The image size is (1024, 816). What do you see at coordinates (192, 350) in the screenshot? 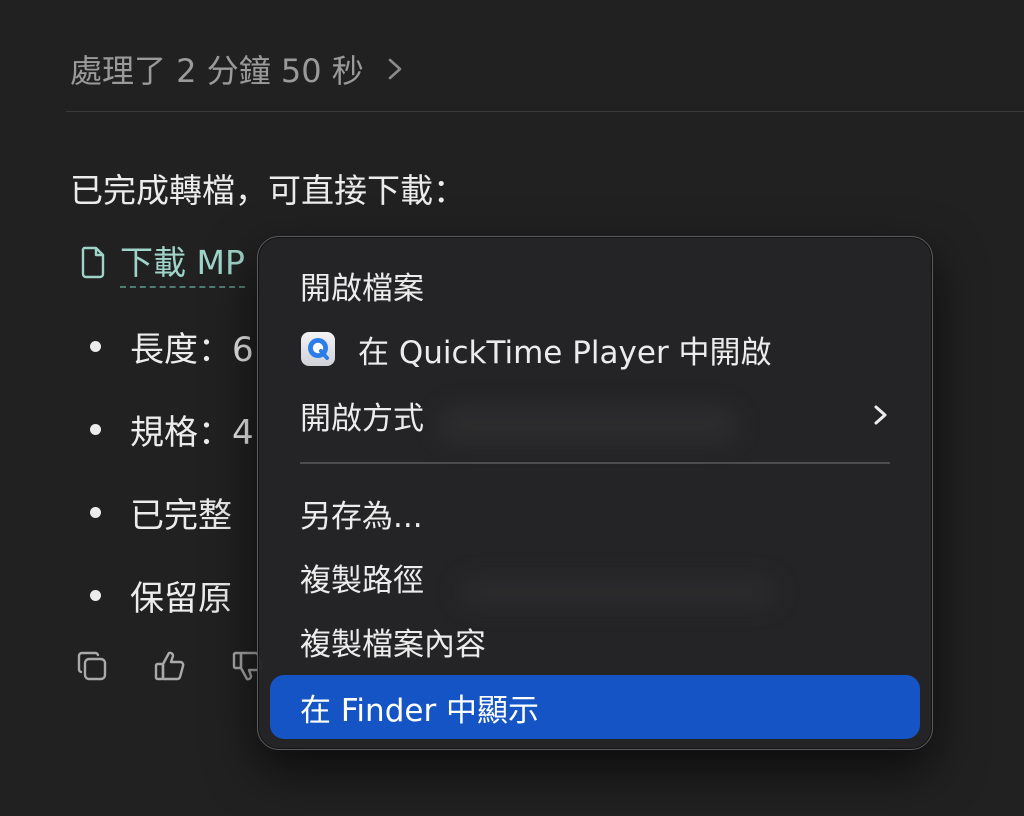
I see `list-item-text: 長度：6` at bounding box center [192, 350].